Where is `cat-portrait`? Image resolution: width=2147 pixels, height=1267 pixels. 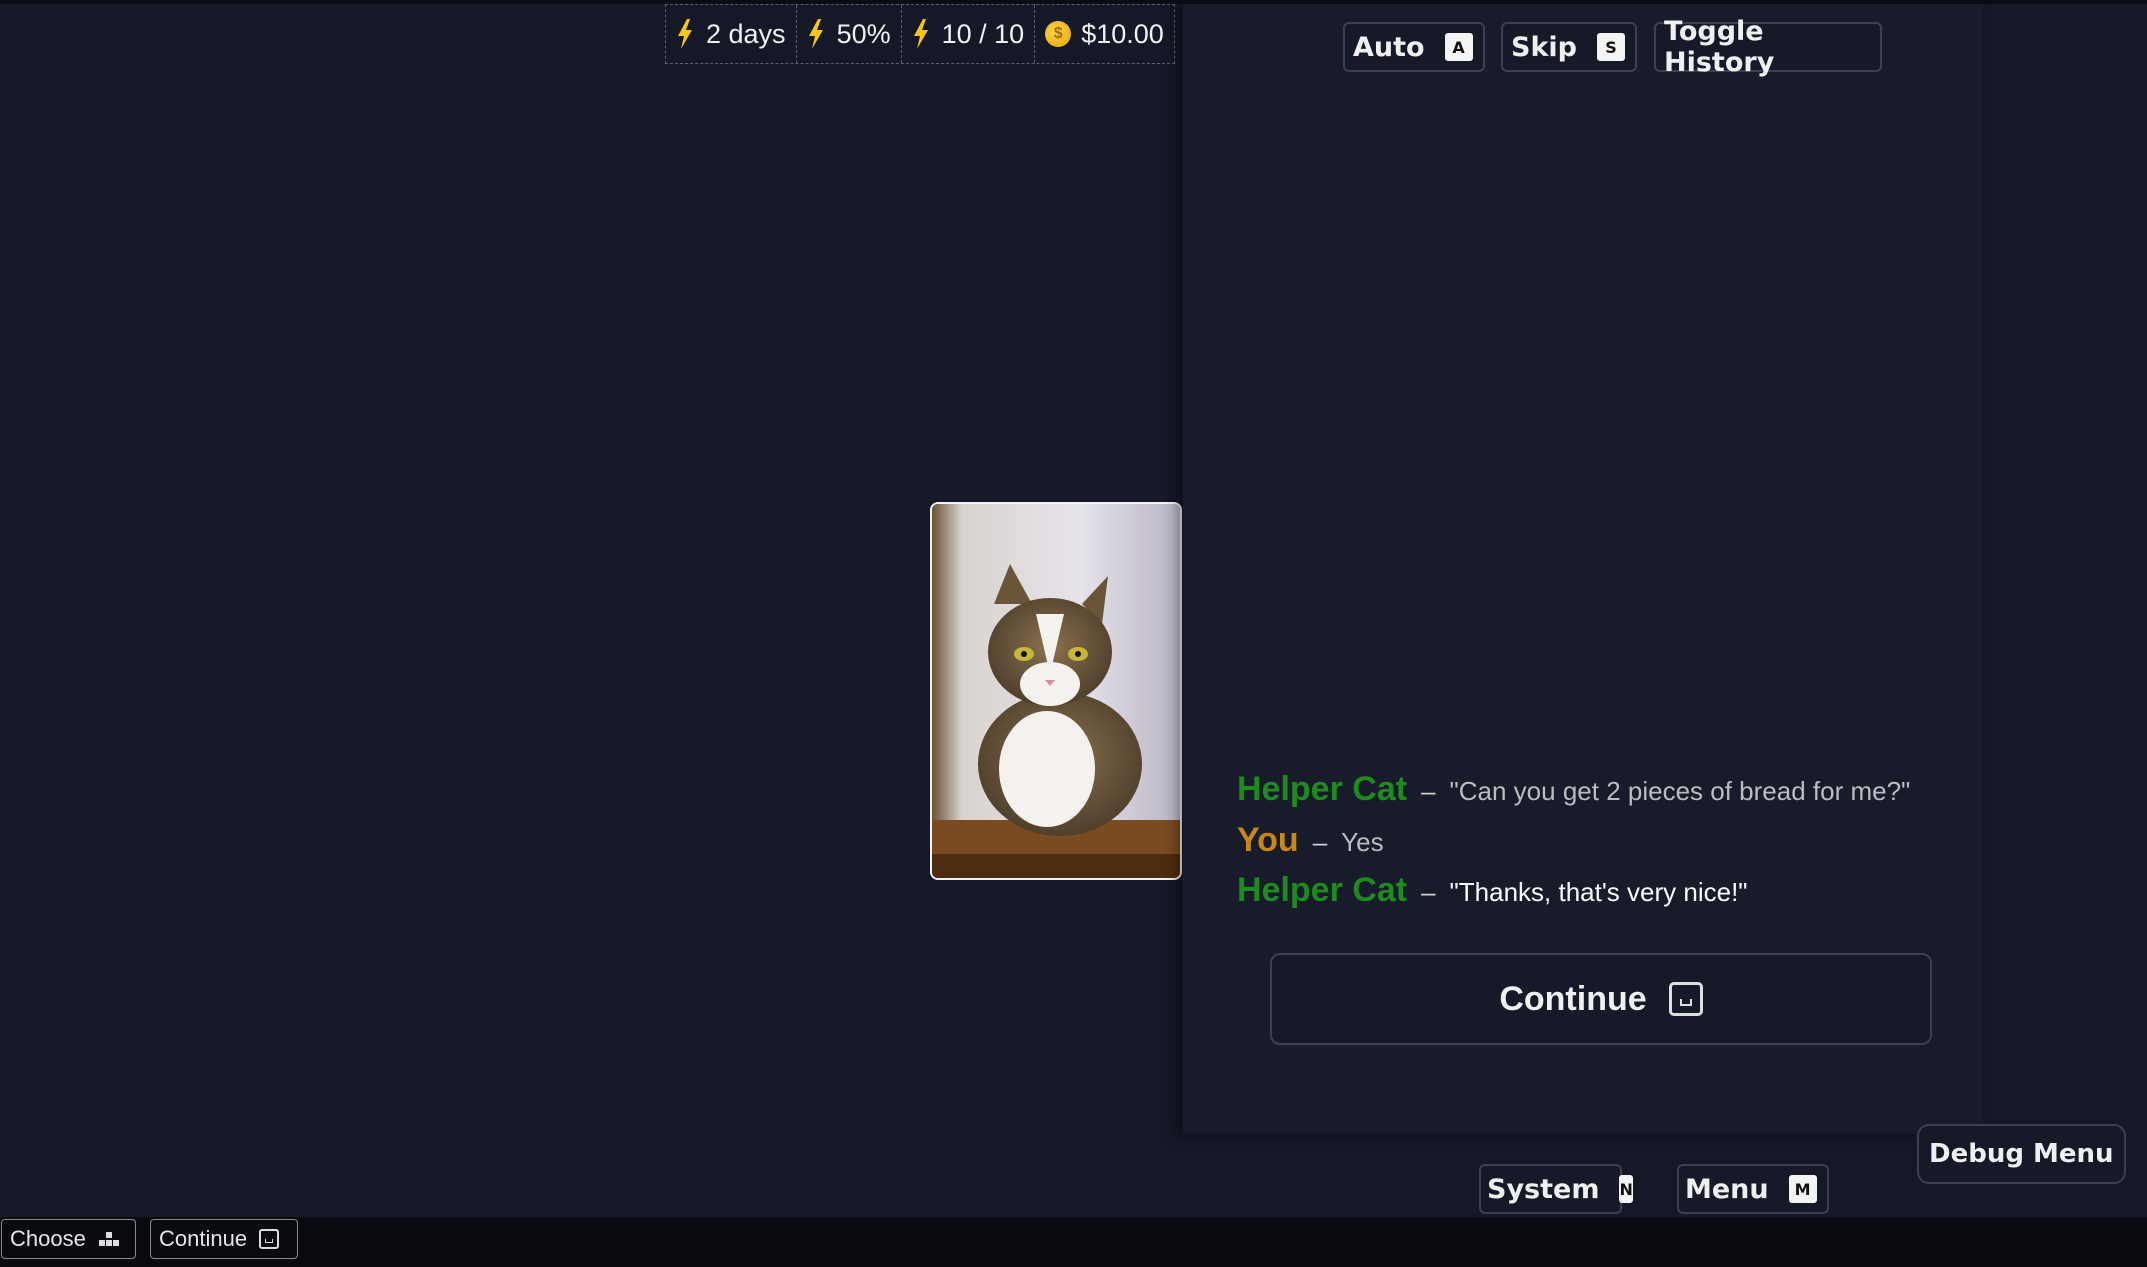
cat-portrait is located at coordinates (1056, 691).